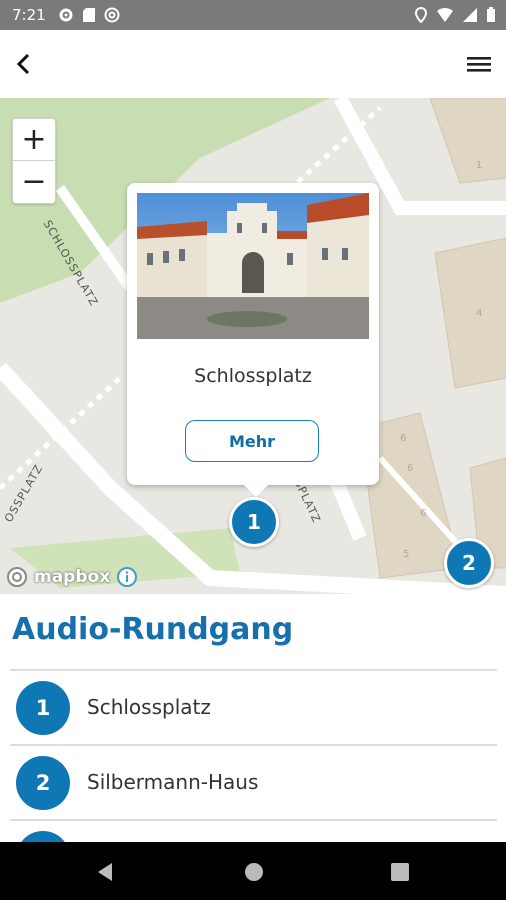 This screenshot has height=900, width=506. Describe the element at coordinates (479, 64) in the screenshot. I see `hamburger-menu-icon` at that location.